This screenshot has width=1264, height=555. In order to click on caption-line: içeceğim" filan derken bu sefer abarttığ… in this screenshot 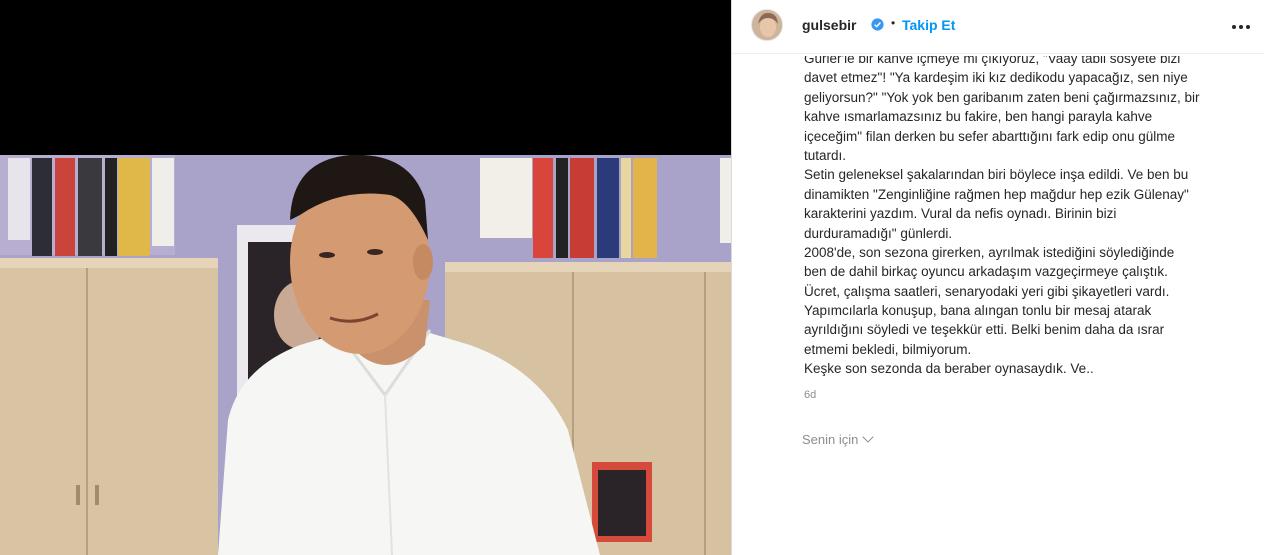, I will do `click(989, 136)`.